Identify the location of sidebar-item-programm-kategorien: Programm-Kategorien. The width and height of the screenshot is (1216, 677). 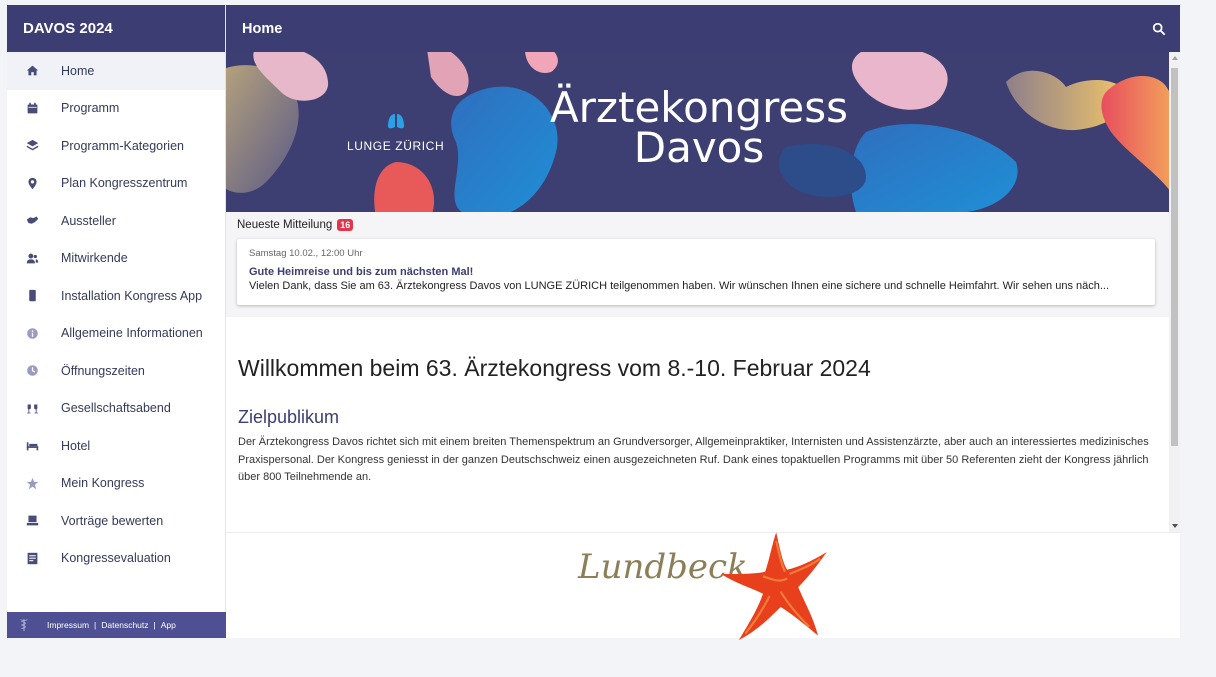
(116, 146).